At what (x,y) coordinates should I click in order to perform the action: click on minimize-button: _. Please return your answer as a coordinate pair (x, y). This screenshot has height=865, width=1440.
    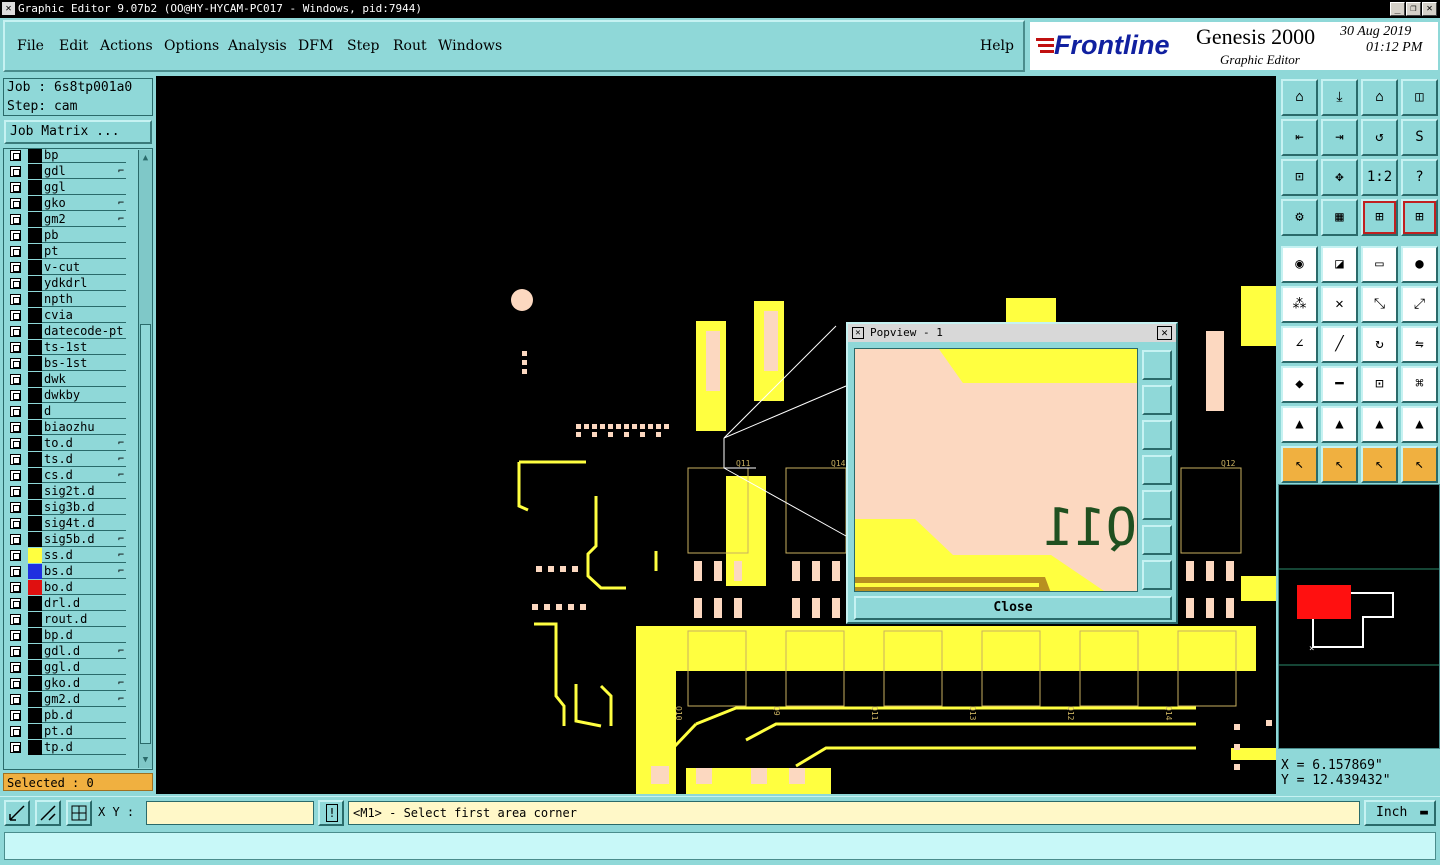
    Looking at the image, I should click on (1397, 9).